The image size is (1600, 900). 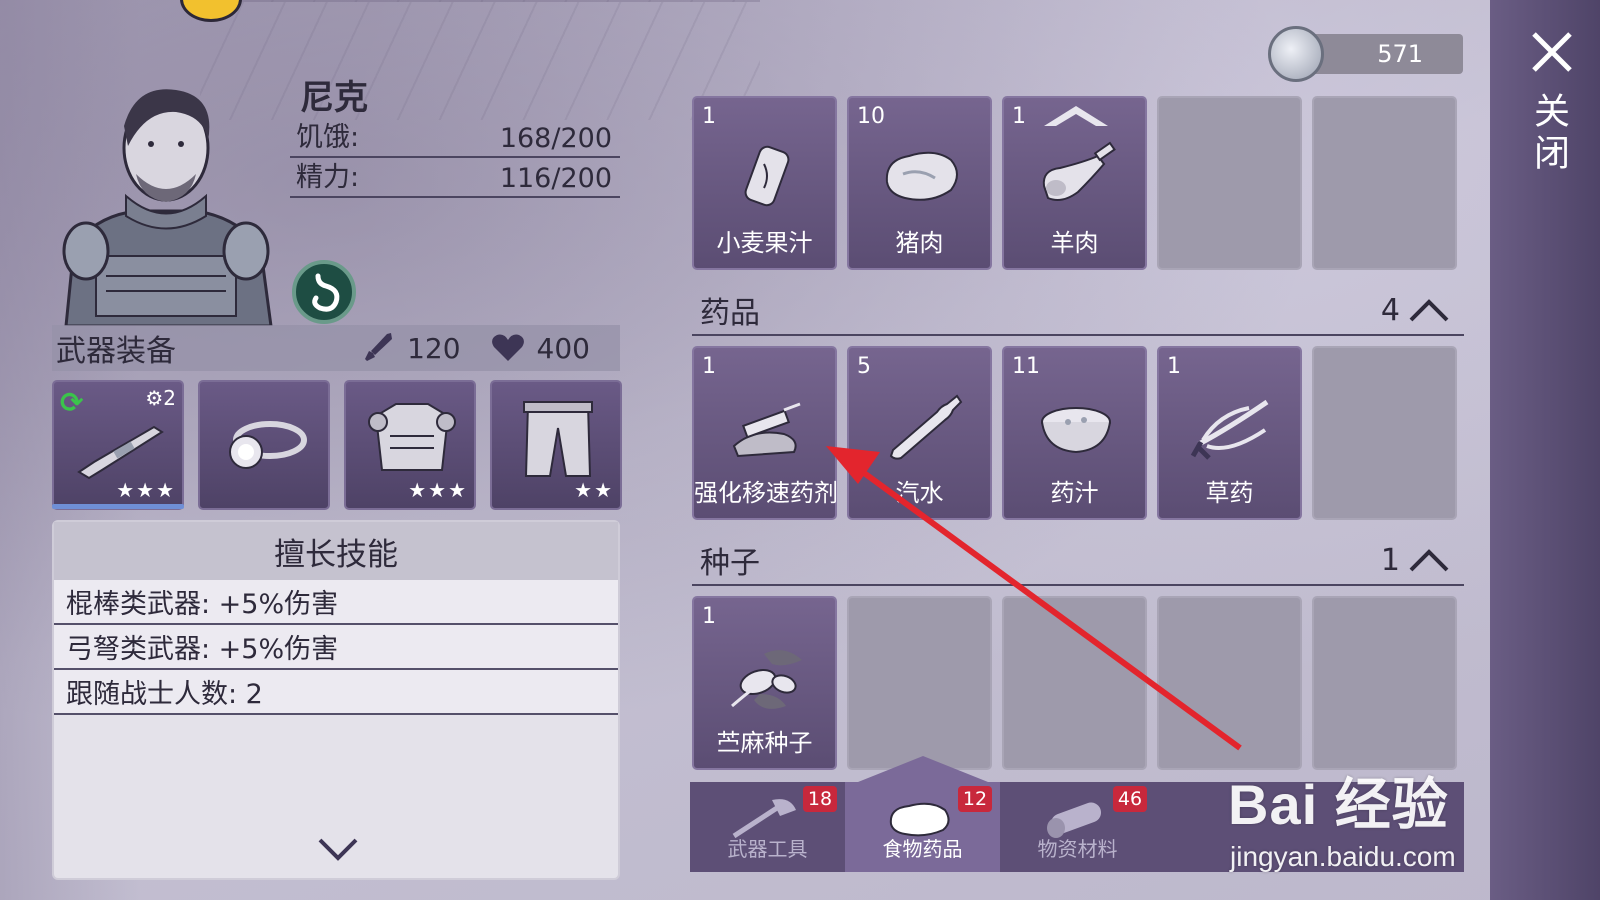 I want to click on watermark: Bai 经验 jingyan.baidu.com, so click(x=1342, y=816).